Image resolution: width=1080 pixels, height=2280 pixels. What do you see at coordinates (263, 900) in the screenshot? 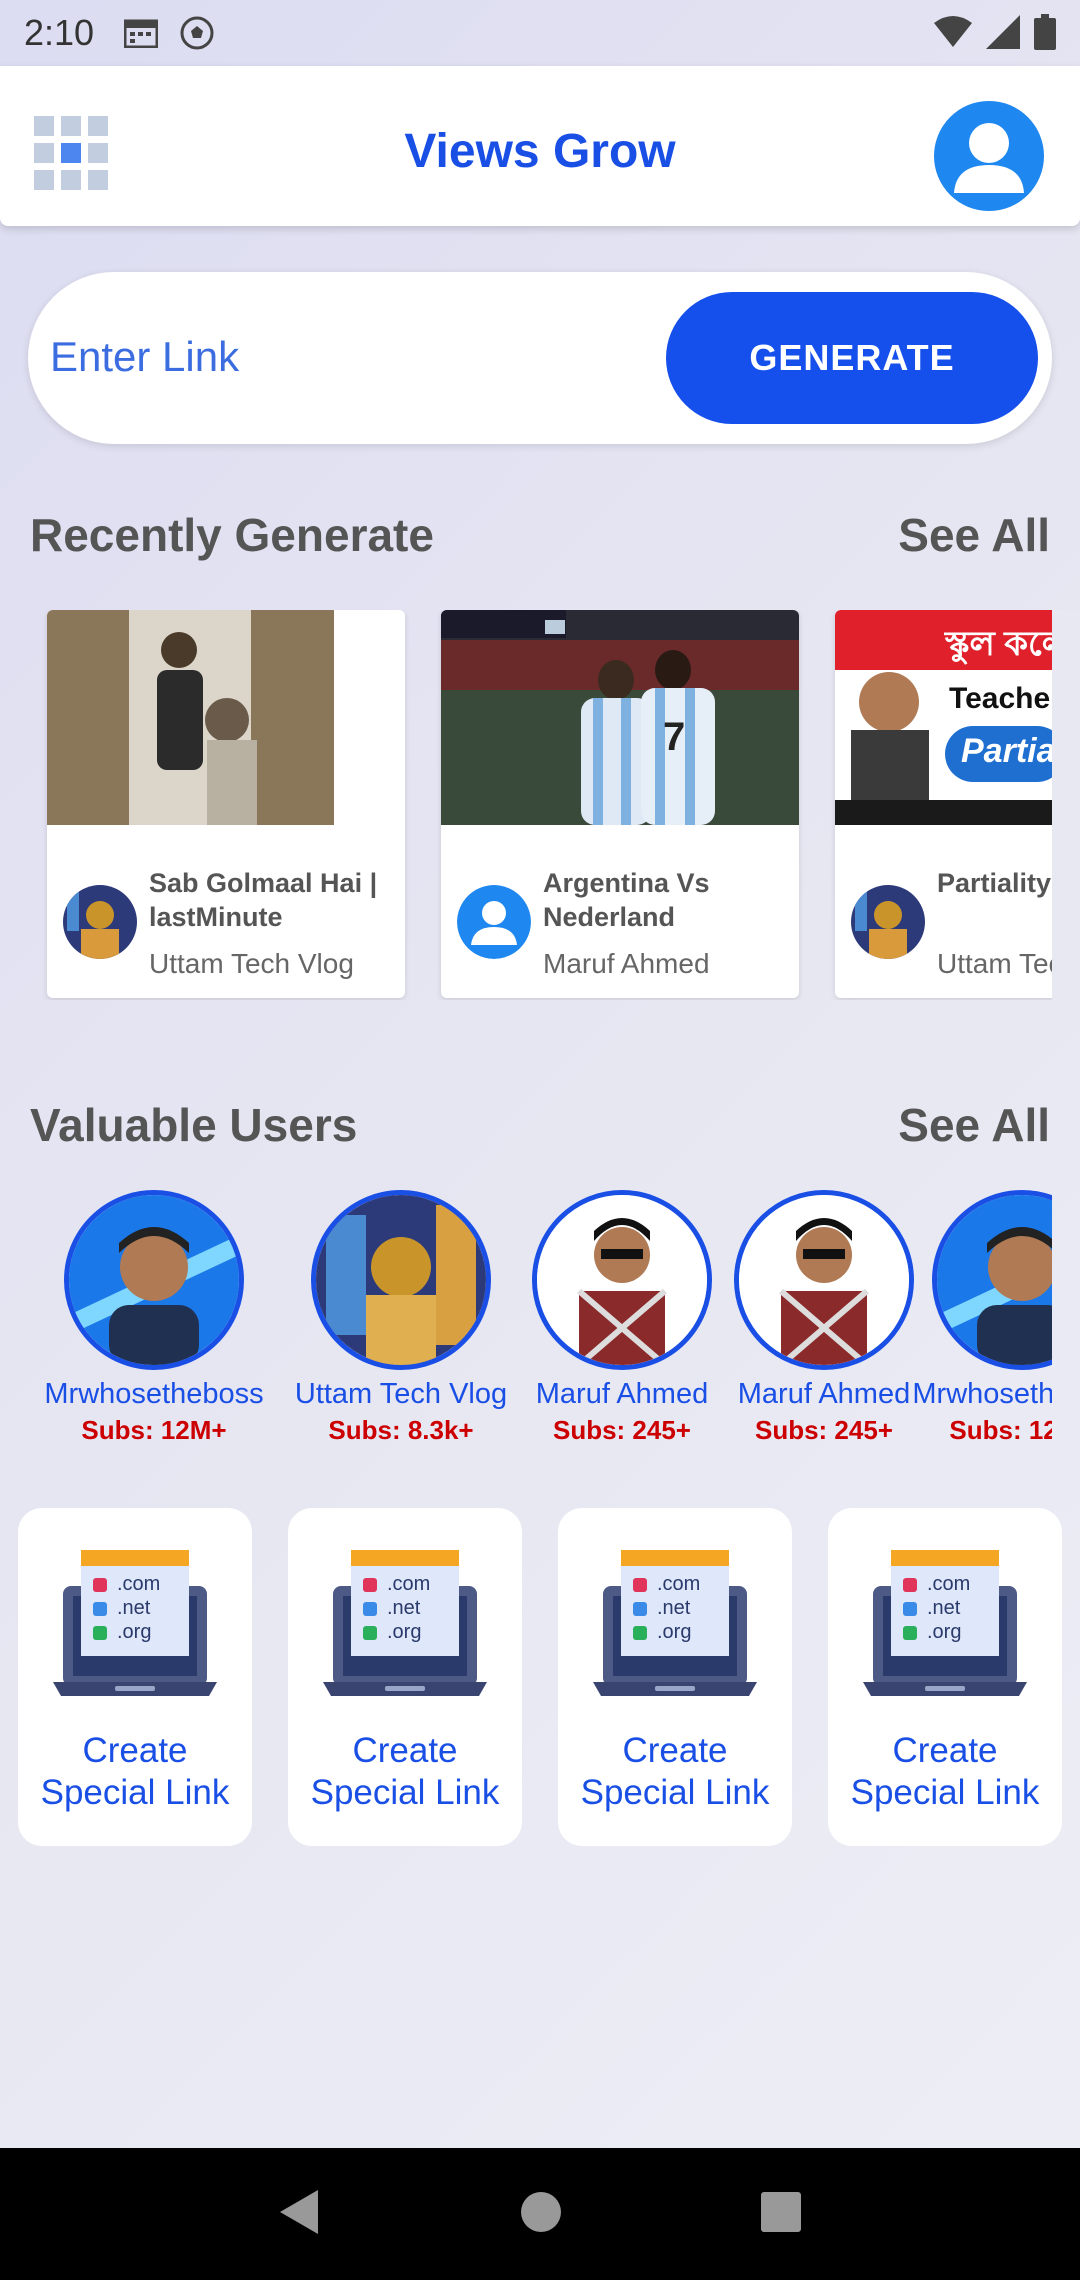
I see `video-title: Sab Golmaal Hai | lastMinute` at bounding box center [263, 900].